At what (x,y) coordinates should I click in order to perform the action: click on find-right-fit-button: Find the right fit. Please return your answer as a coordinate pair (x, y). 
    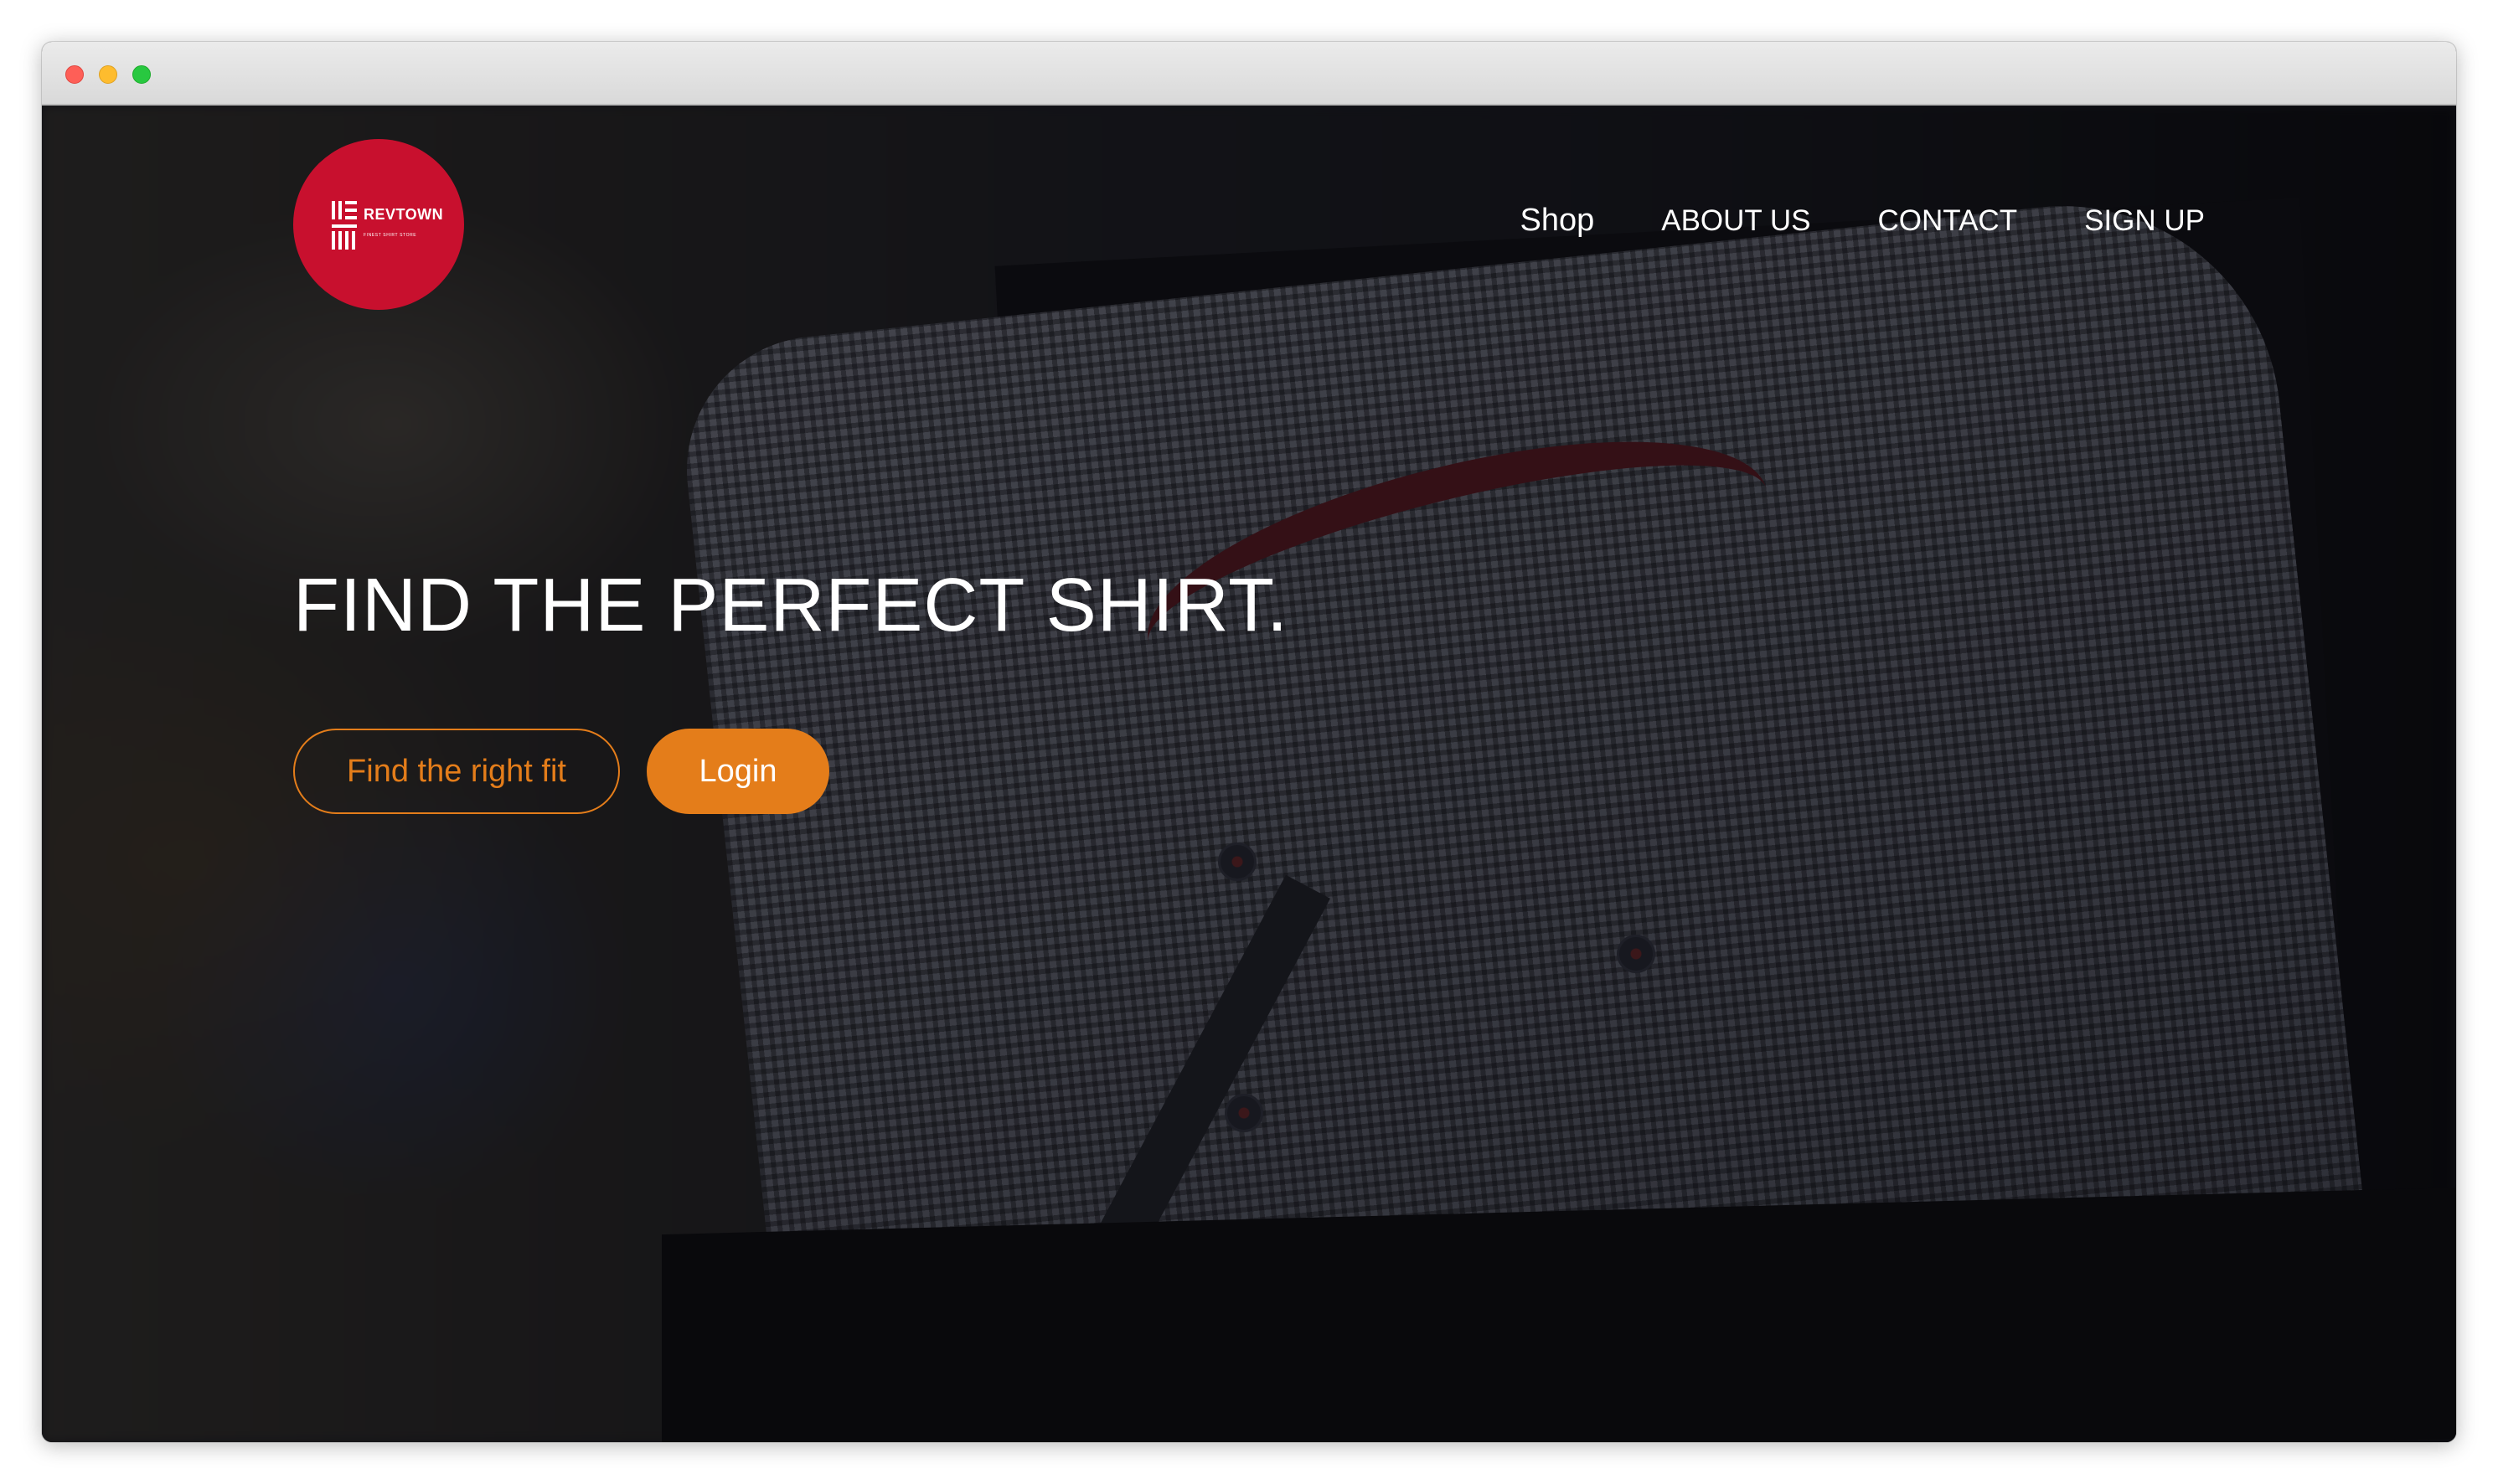
    Looking at the image, I should click on (456, 771).